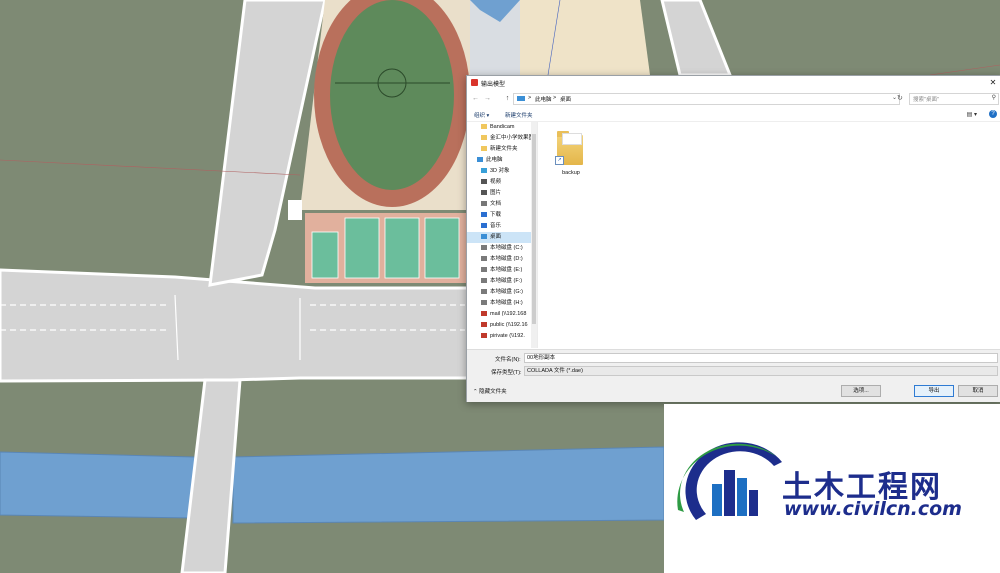  I want to click on football-pitch, so click(392, 95).